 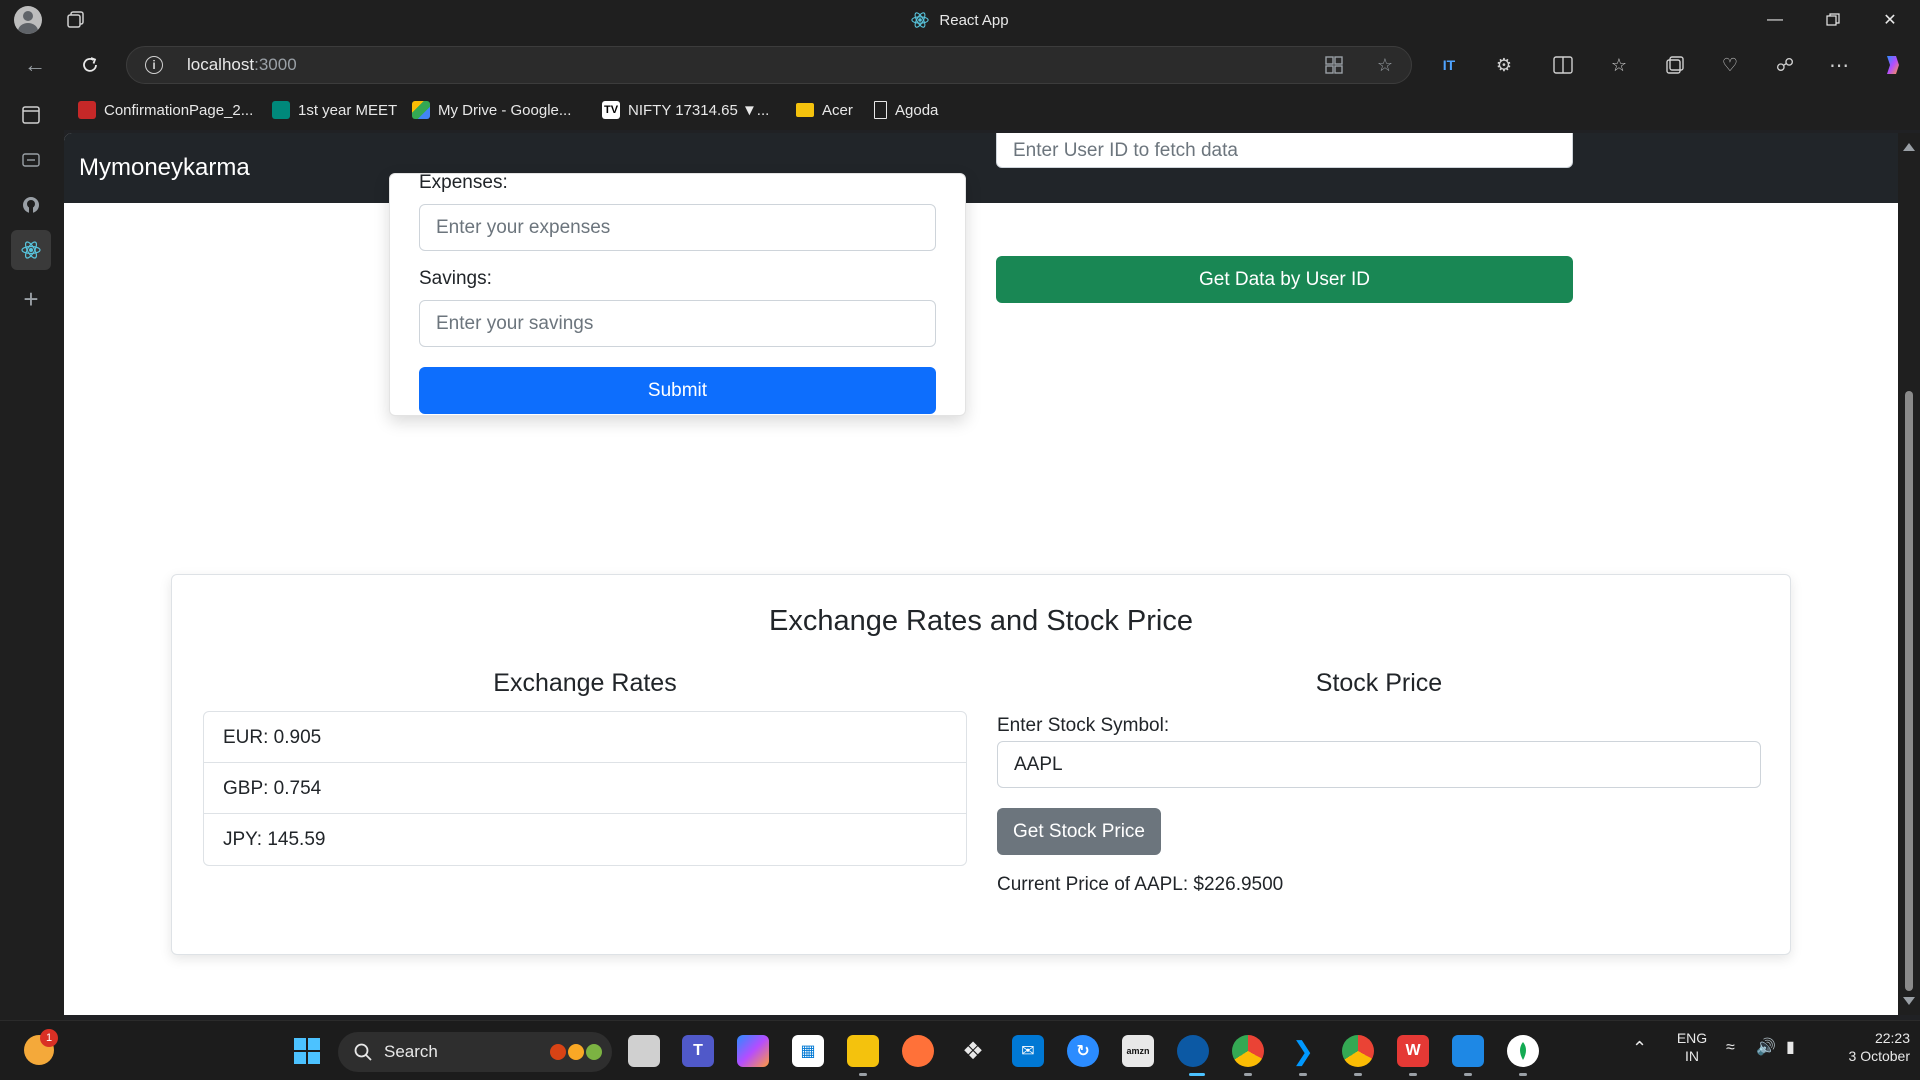 What do you see at coordinates (1730, 1048) in the screenshot?
I see `wifi-icon: ≈` at bounding box center [1730, 1048].